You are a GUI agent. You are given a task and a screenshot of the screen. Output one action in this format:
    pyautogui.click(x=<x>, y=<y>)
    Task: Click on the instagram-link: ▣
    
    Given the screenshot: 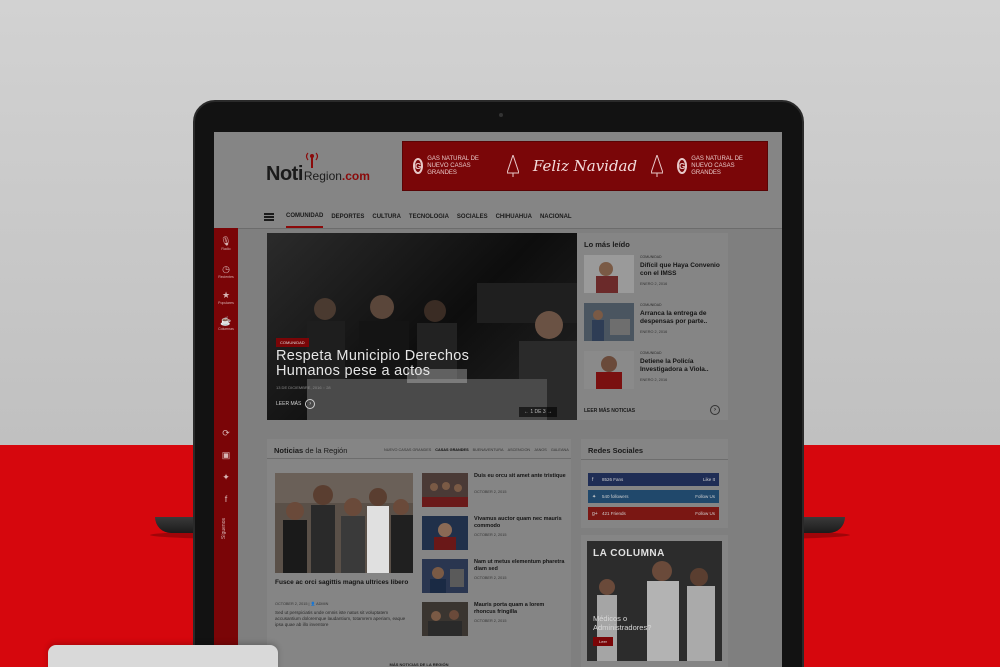 What is the action you would take?
    pyautogui.click(x=226, y=455)
    